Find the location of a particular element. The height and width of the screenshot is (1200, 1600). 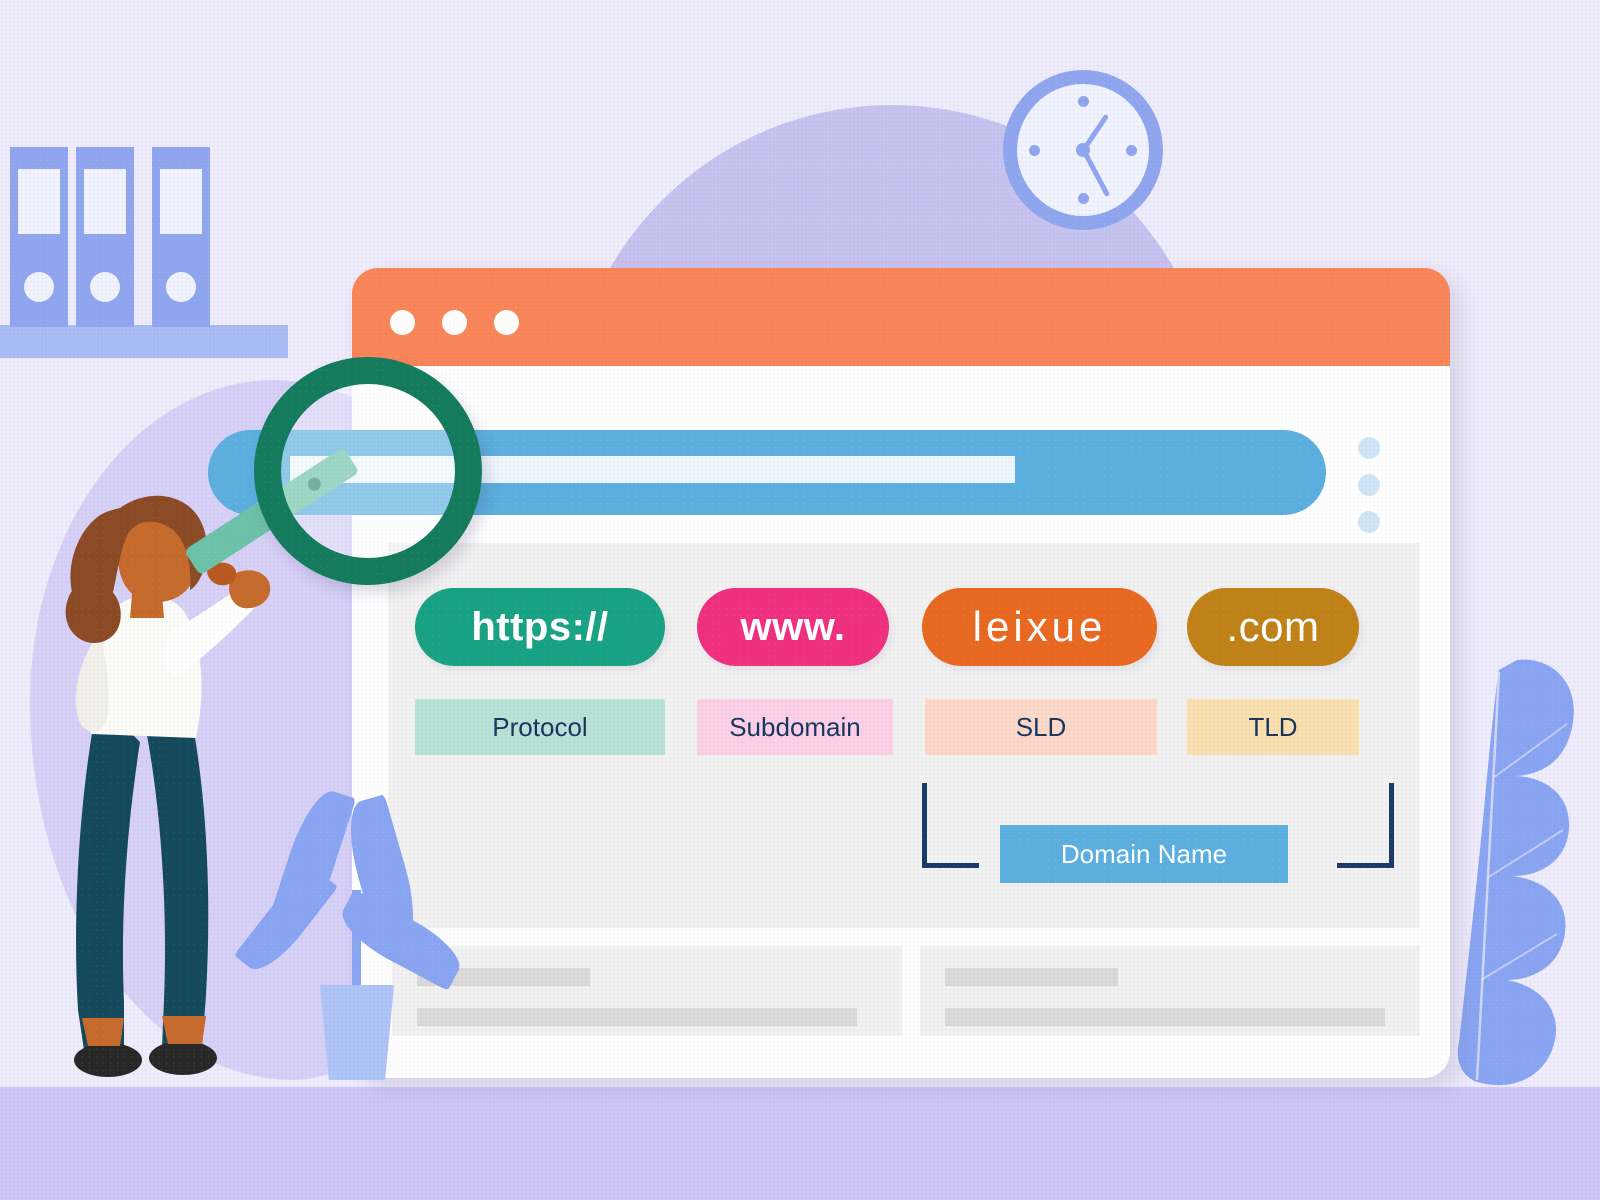

url-pill-sld-text: leixue is located at coordinates (1039, 626).